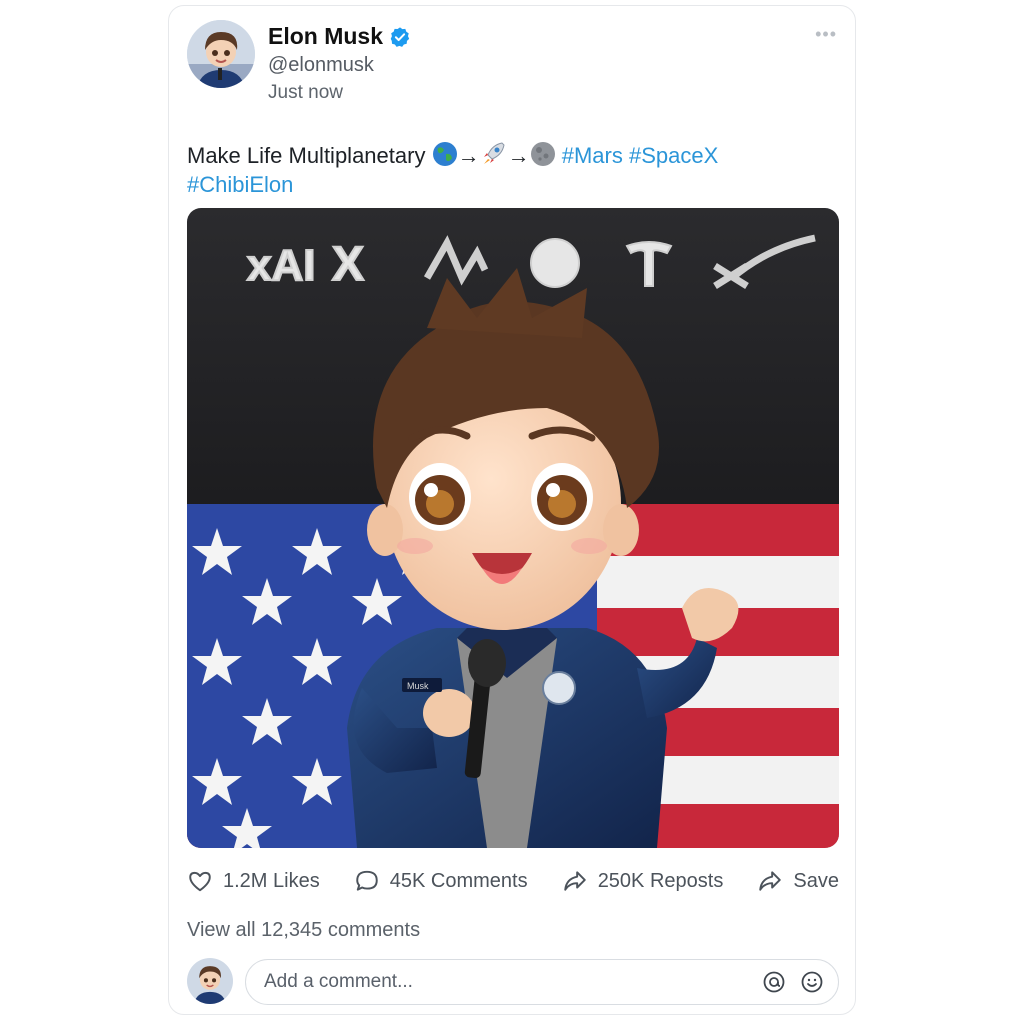 The image size is (1024, 1024). I want to click on save-button: Save, so click(798, 881).